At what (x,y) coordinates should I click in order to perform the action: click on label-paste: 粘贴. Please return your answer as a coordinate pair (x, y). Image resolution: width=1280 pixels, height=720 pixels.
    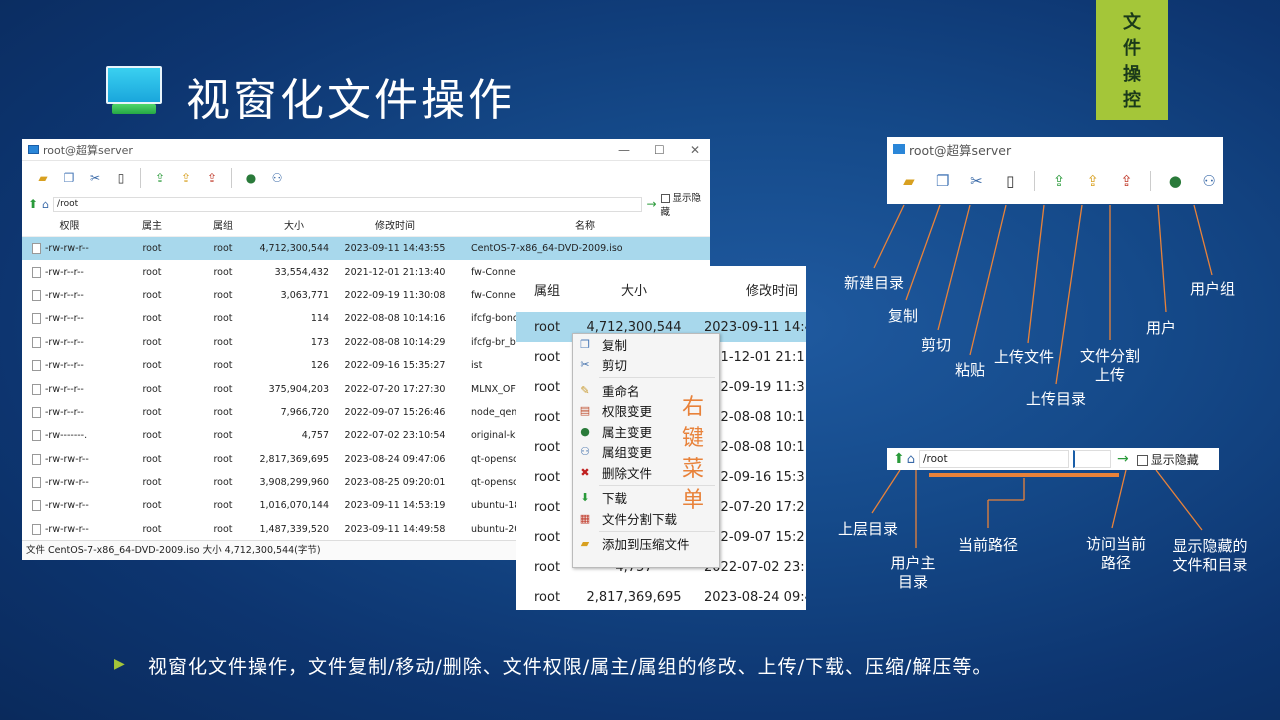
    Looking at the image, I should click on (970, 370).